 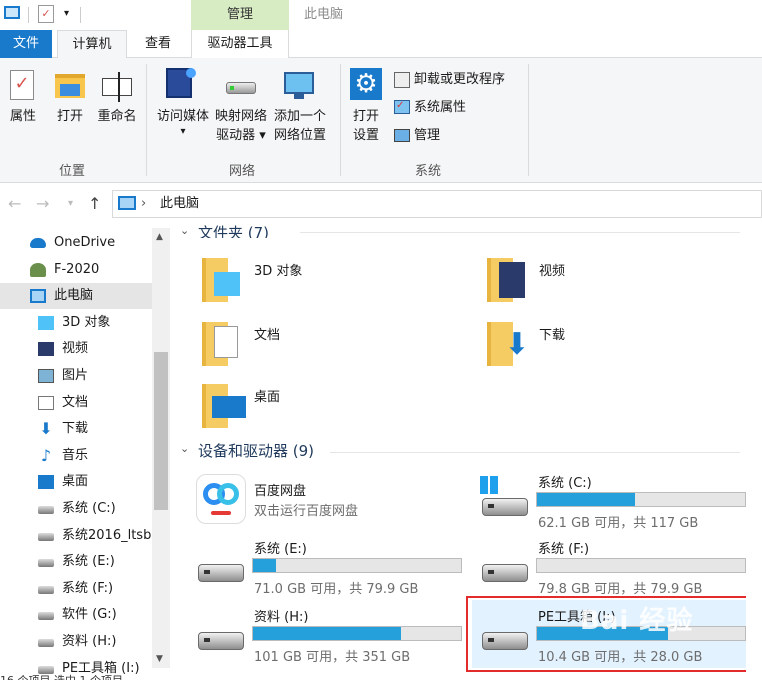 What do you see at coordinates (585, 344) in the screenshot?
I see `folder-item: ⬇ 下载` at bounding box center [585, 344].